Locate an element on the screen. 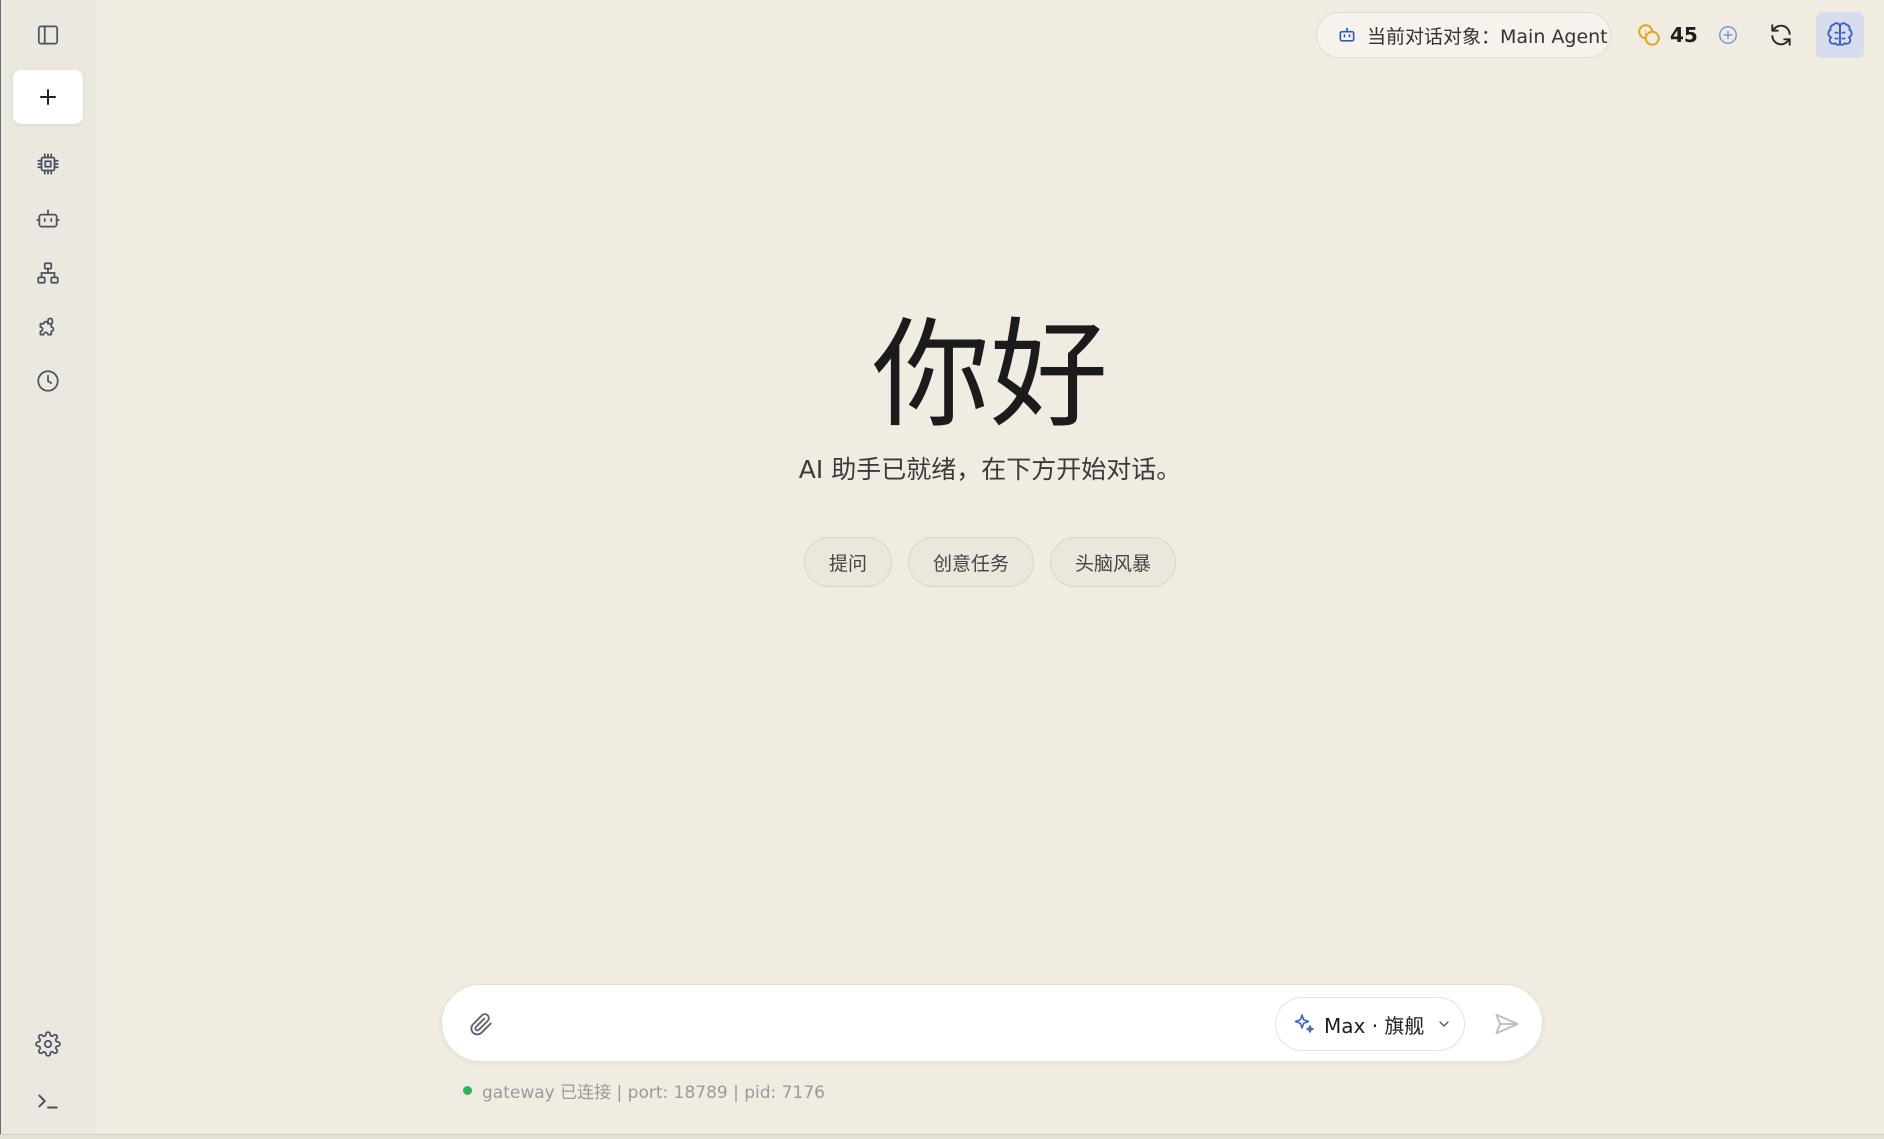 This screenshot has height=1139, width=1884. brain-mode-button is located at coordinates (1840, 35).